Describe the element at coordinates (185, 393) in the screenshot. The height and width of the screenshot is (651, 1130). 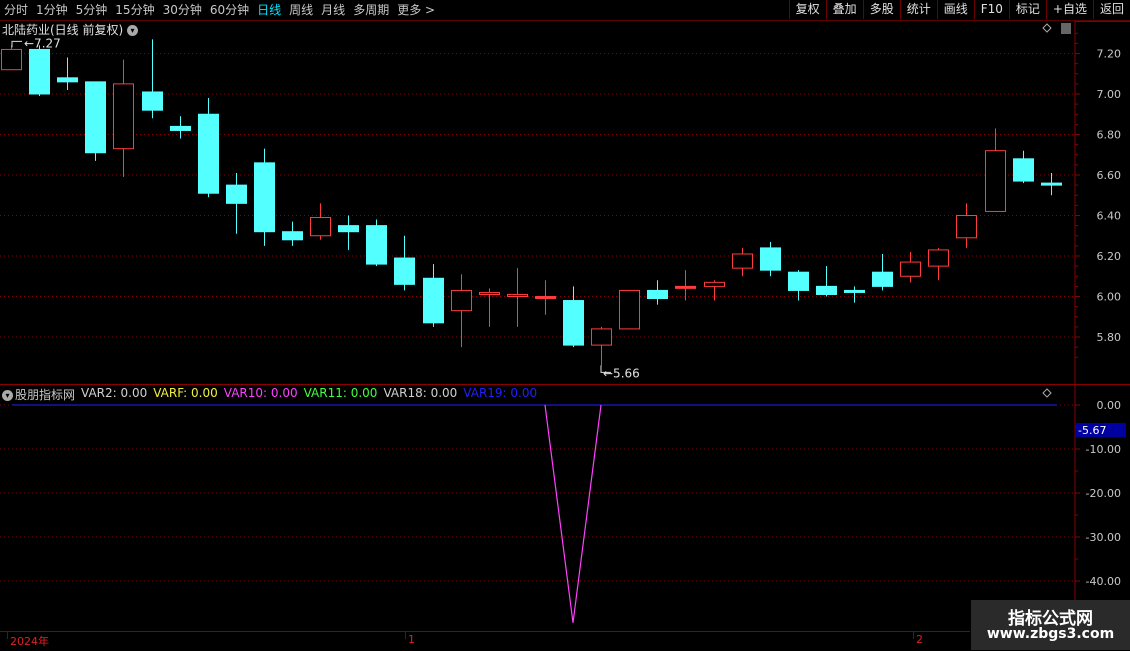
I see `indicator-var-1: VARF: 0.00` at that location.